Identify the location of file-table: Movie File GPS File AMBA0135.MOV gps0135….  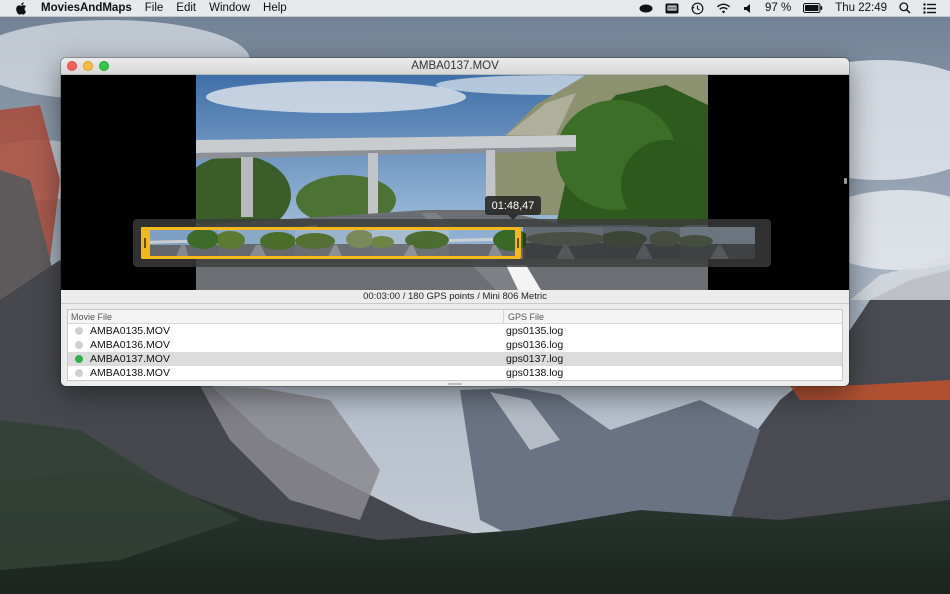
(455, 345).